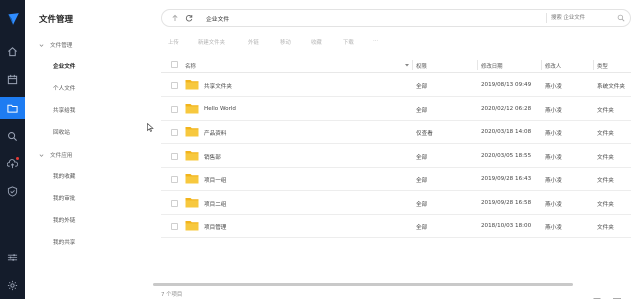 The width and height of the screenshot is (638, 299). I want to click on cell-permission: 仅查看, so click(424, 134).